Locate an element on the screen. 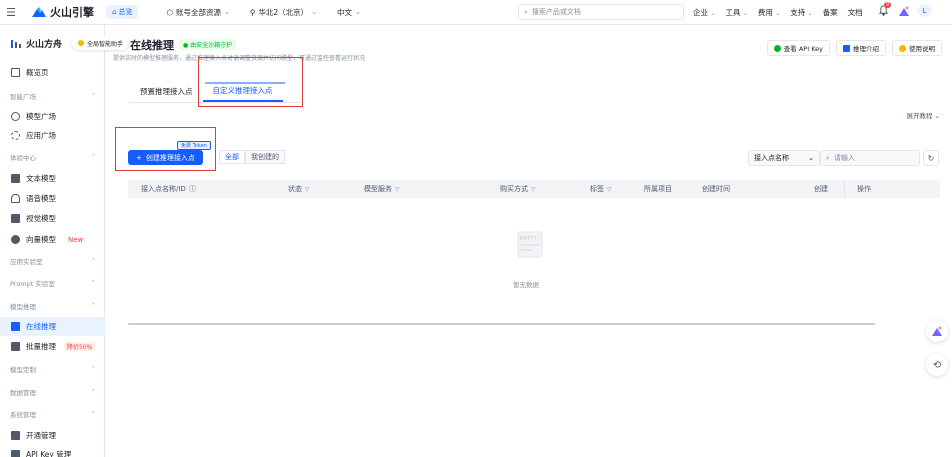  owner-filter: 全部 我创建的 is located at coordinates (252, 157).